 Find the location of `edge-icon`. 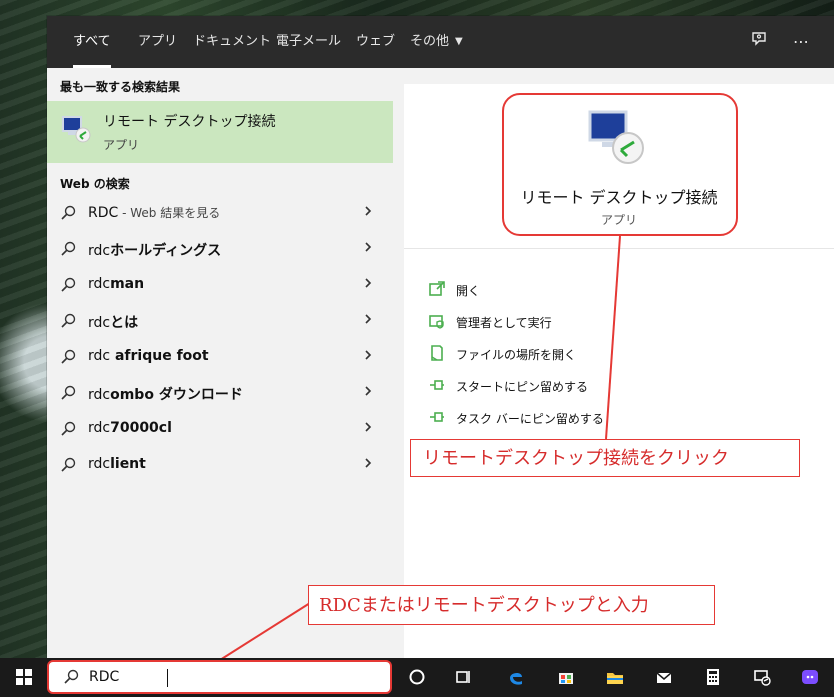

edge-icon is located at coordinates (516, 677).